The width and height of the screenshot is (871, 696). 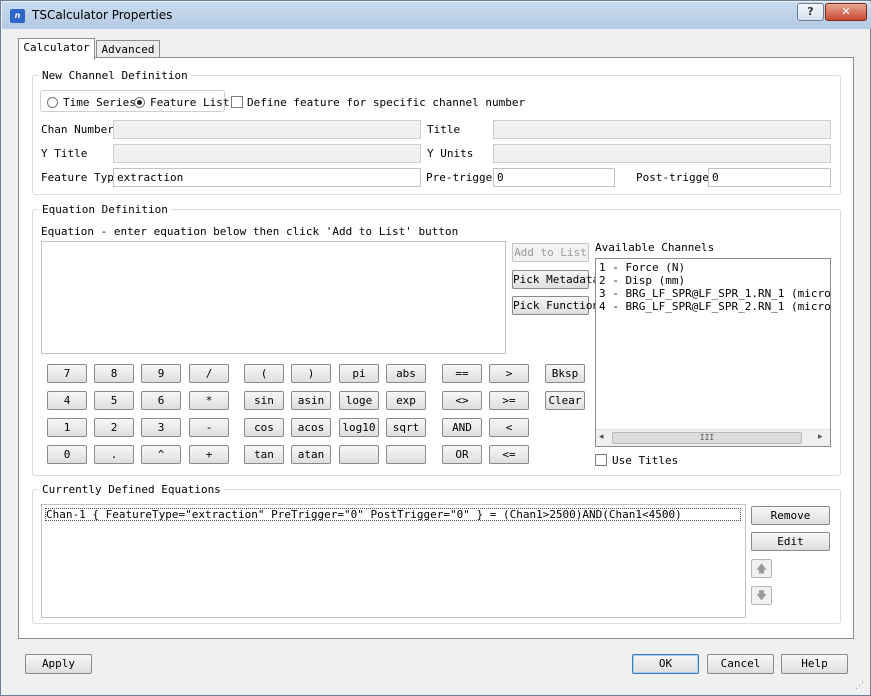 What do you see at coordinates (311, 400) in the screenshot?
I see `keypad-button: asin` at bounding box center [311, 400].